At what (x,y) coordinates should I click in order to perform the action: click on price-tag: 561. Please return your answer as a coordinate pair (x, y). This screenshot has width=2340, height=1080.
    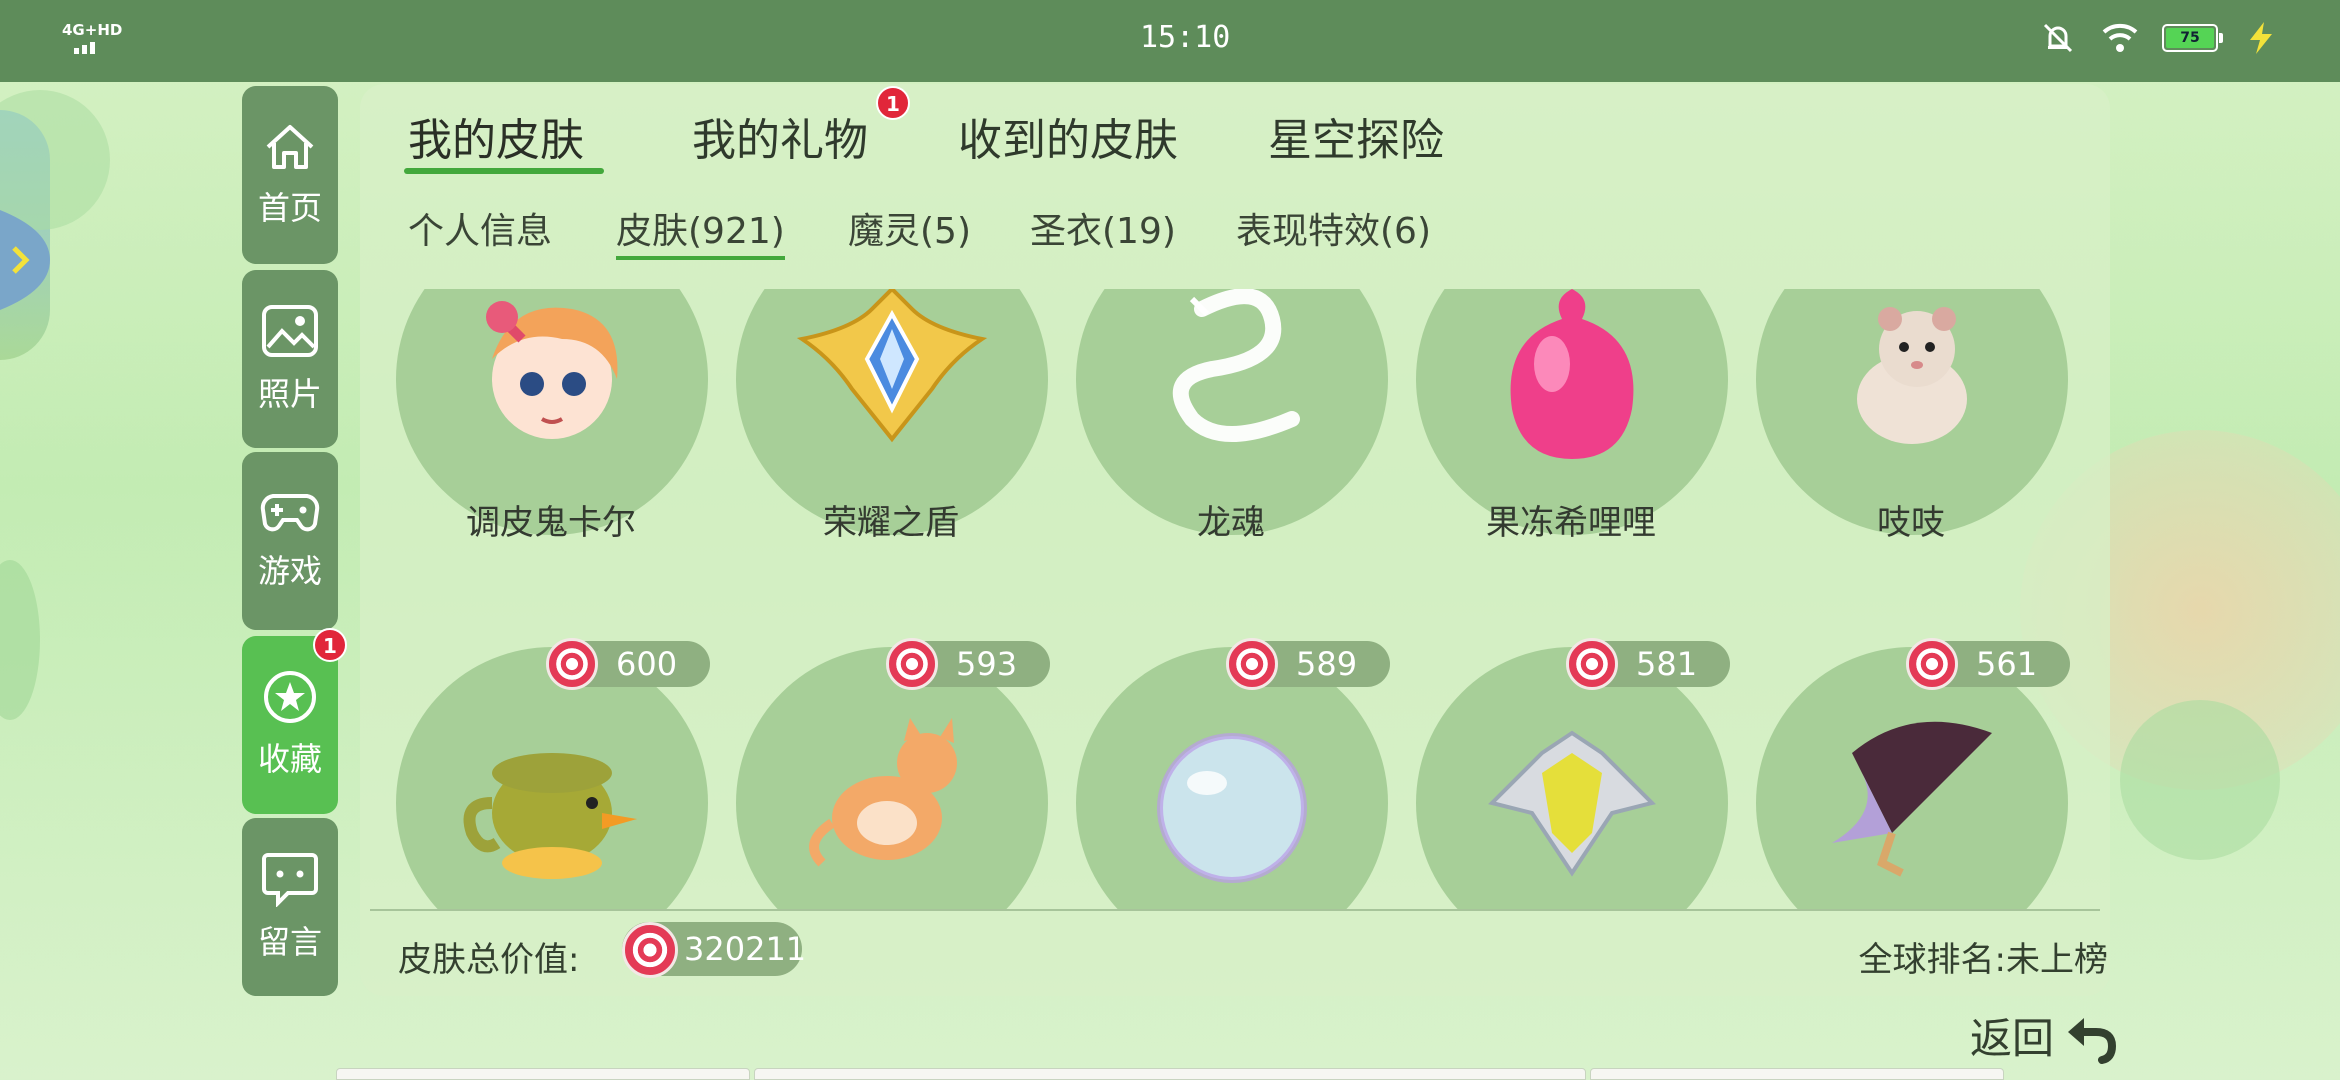
    Looking at the image, I should click on (1988, 664).